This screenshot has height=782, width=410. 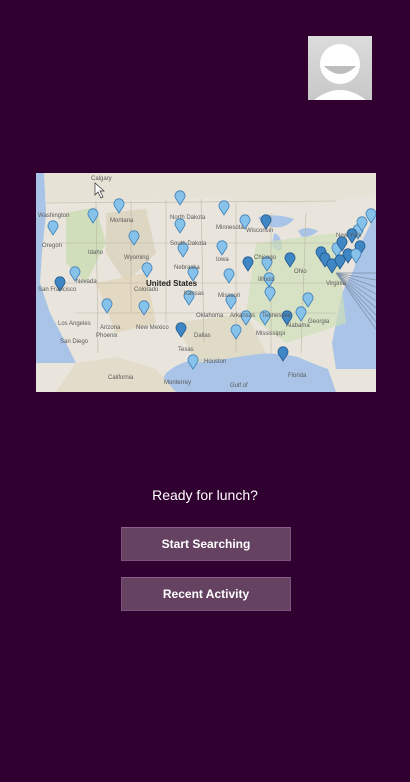 What do you see at coordinates (266, 280) in the screenshot?
I see `map-label-illinois: Illinois` at bounding box center [266, 280].